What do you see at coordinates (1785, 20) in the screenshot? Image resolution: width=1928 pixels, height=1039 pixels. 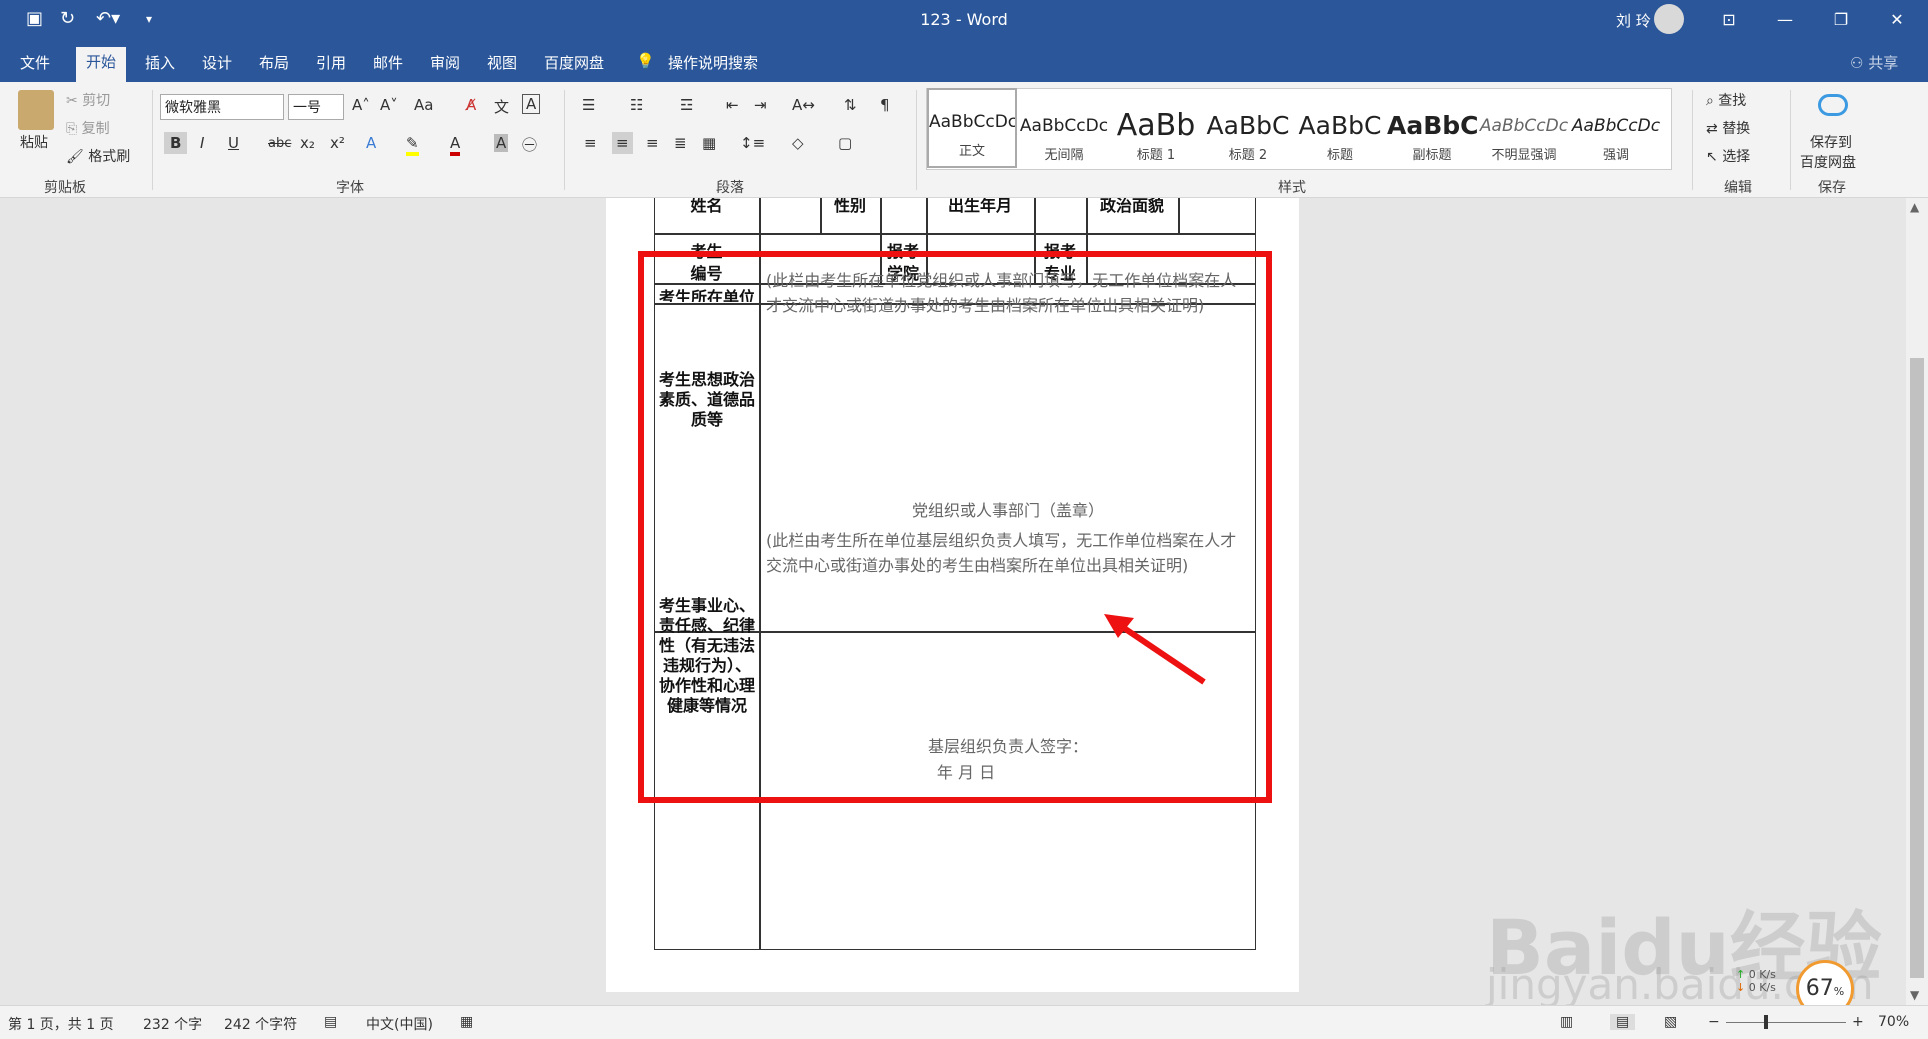 I see `minimize-icon: —` at bounding box center [1785, 20].